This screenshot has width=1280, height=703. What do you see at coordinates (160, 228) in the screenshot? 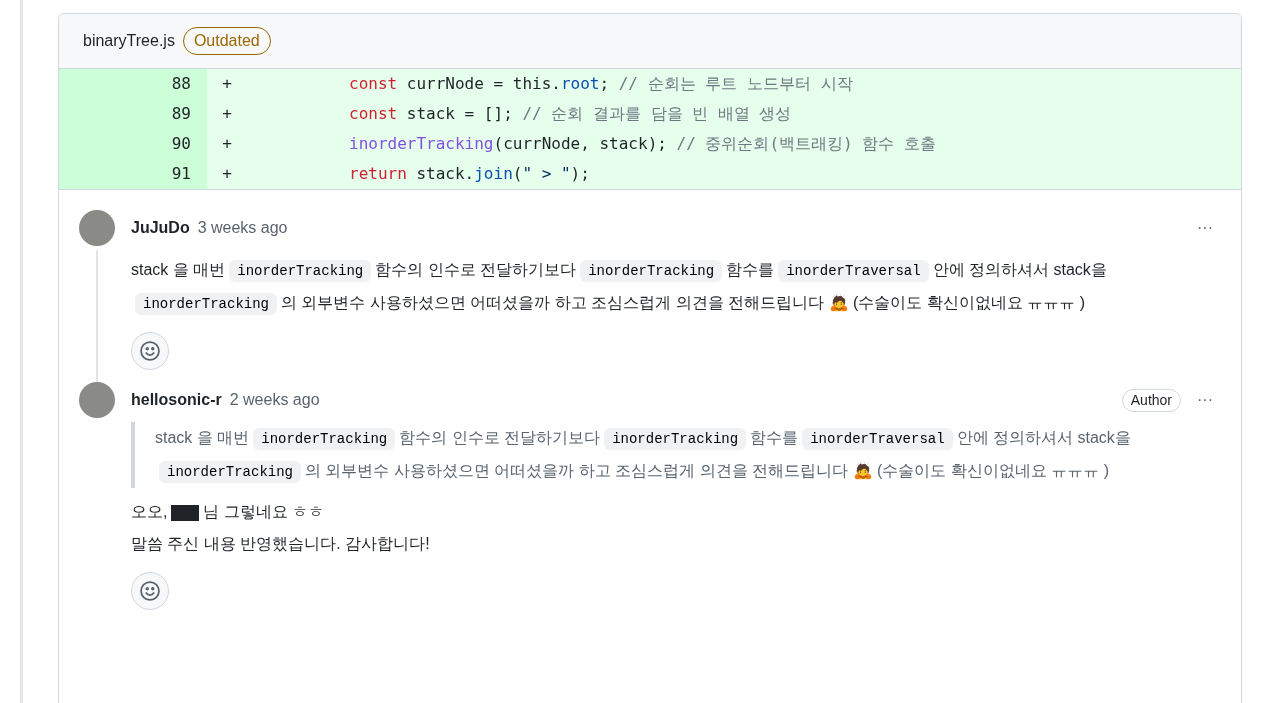
I see `author-name: JuJuDo` at bounding box center [160, 228].